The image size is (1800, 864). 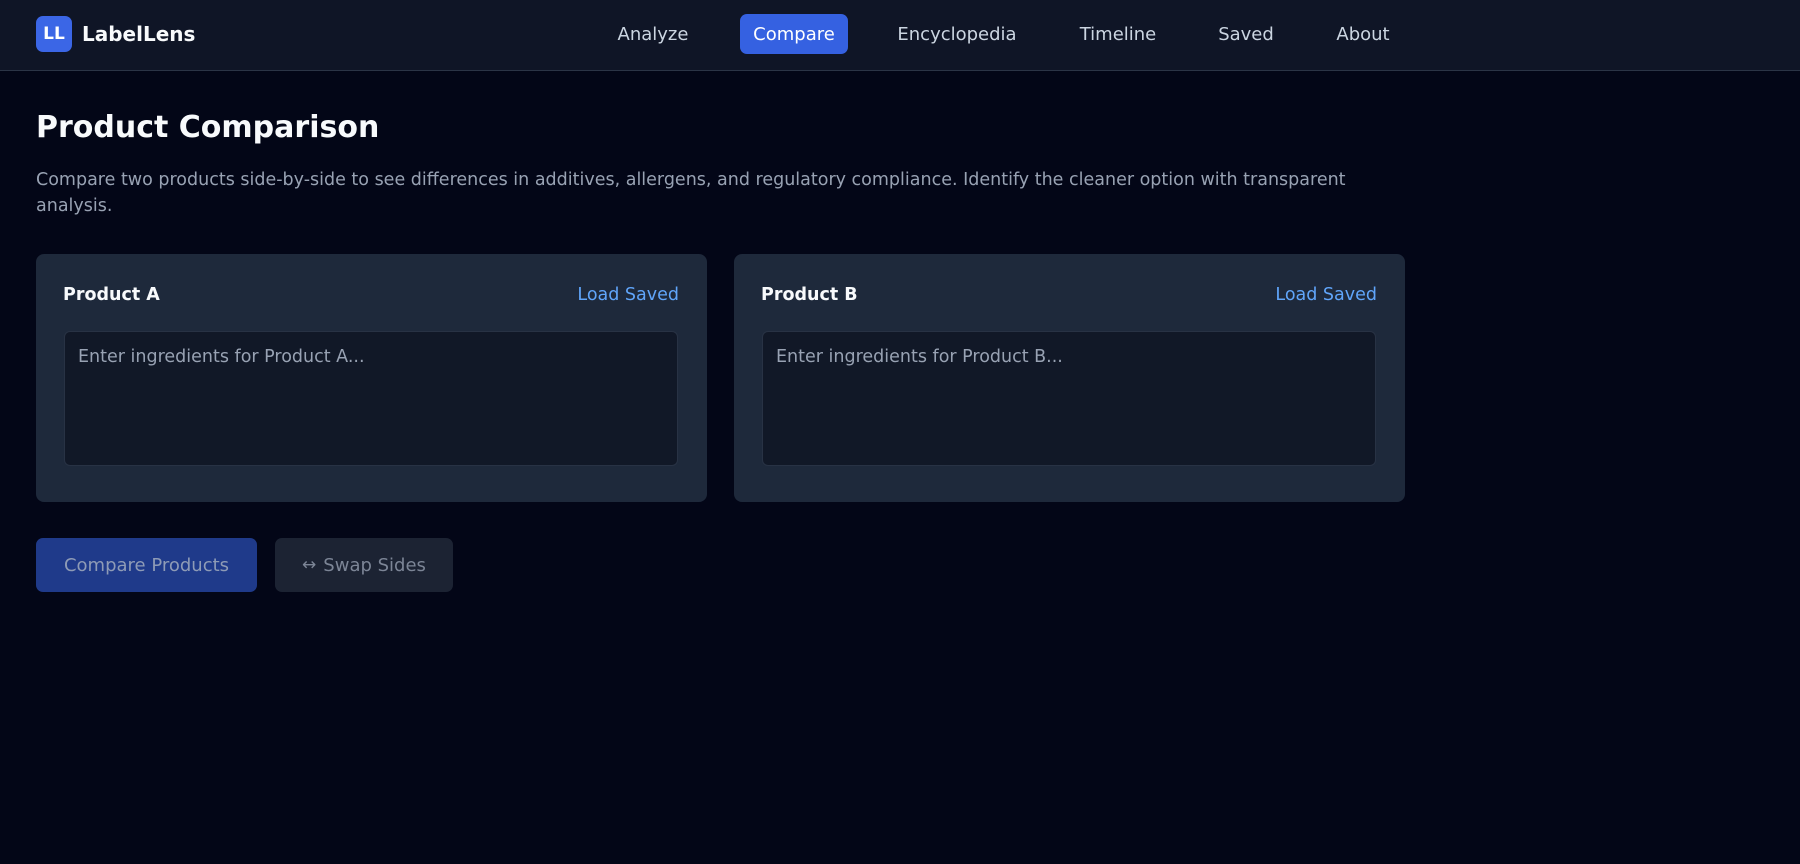 I want to click on product-a-load-saved-link: Load Saved, so click(x=628, y=295).